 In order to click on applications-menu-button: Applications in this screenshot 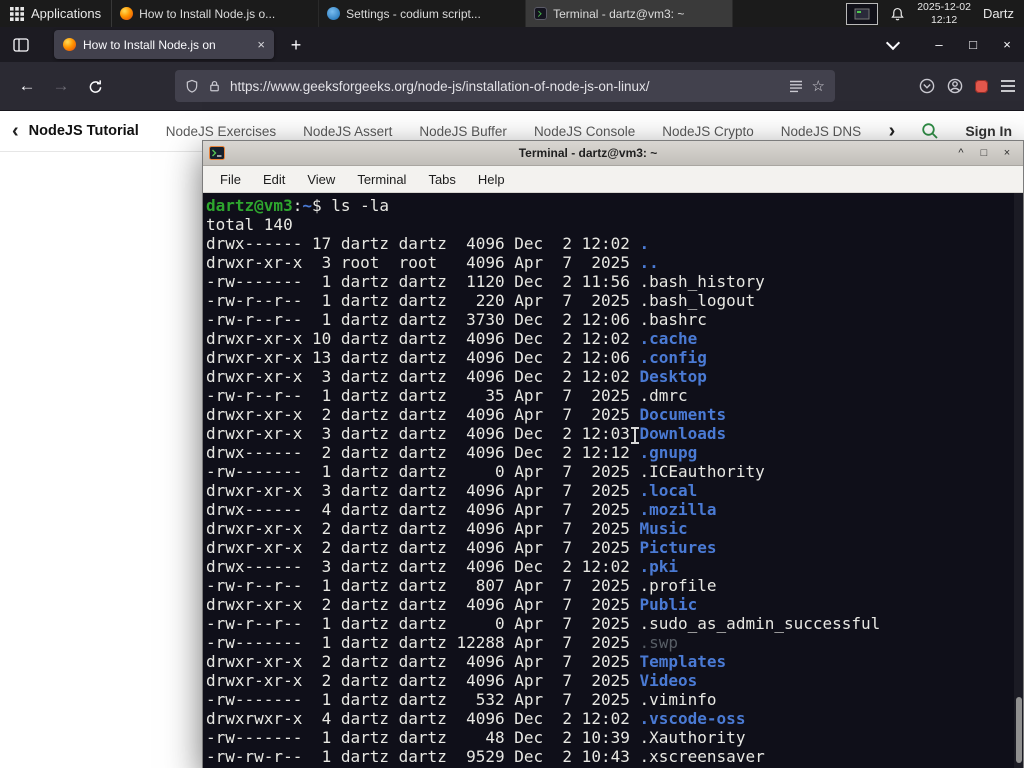, I will do `click(56, 13)`.